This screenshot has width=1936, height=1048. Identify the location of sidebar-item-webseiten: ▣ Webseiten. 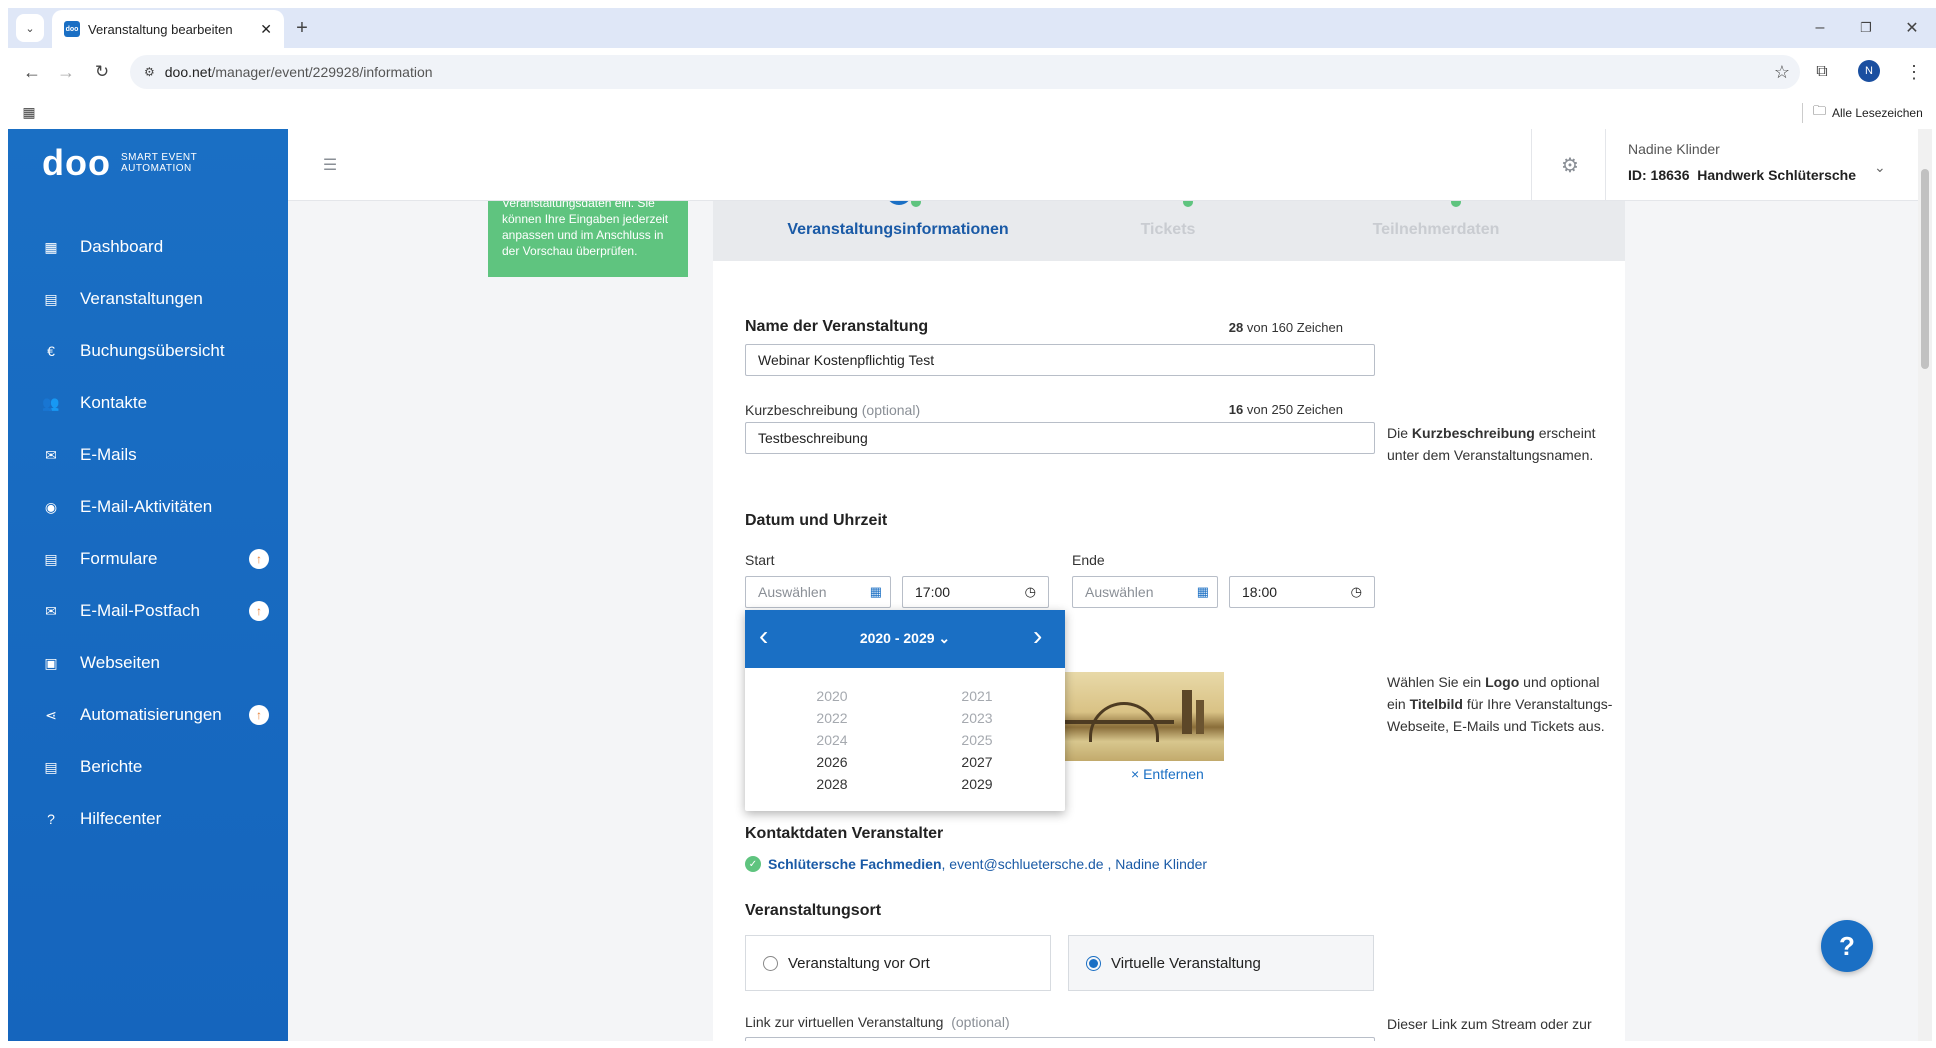
(148, 663).